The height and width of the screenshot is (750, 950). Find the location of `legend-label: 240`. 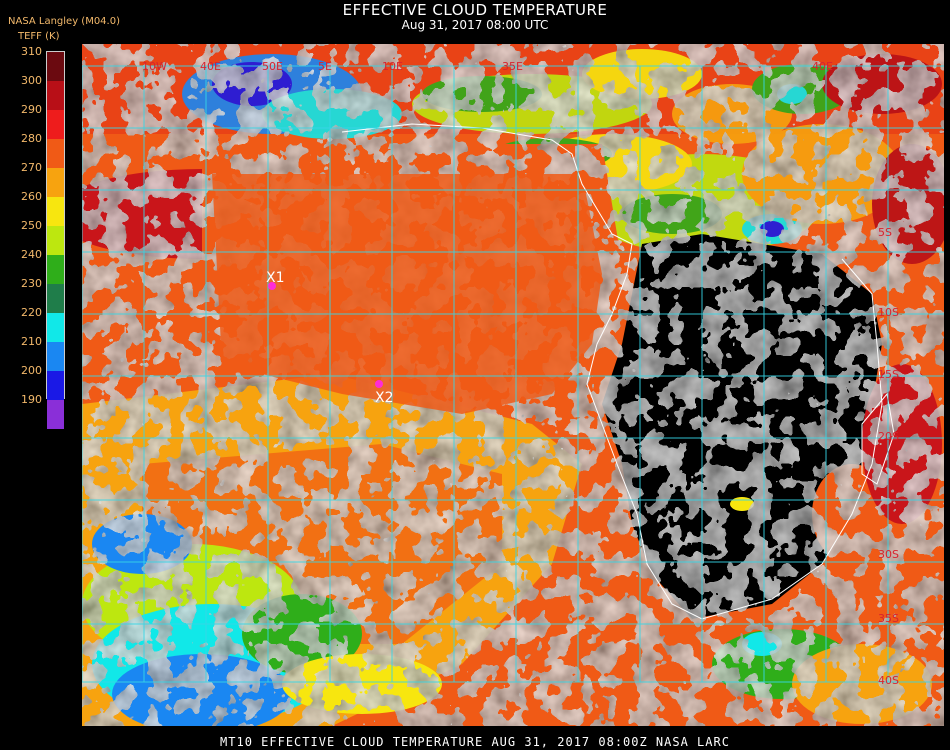

legend-label: 240 is located at coordinates (31, 254).